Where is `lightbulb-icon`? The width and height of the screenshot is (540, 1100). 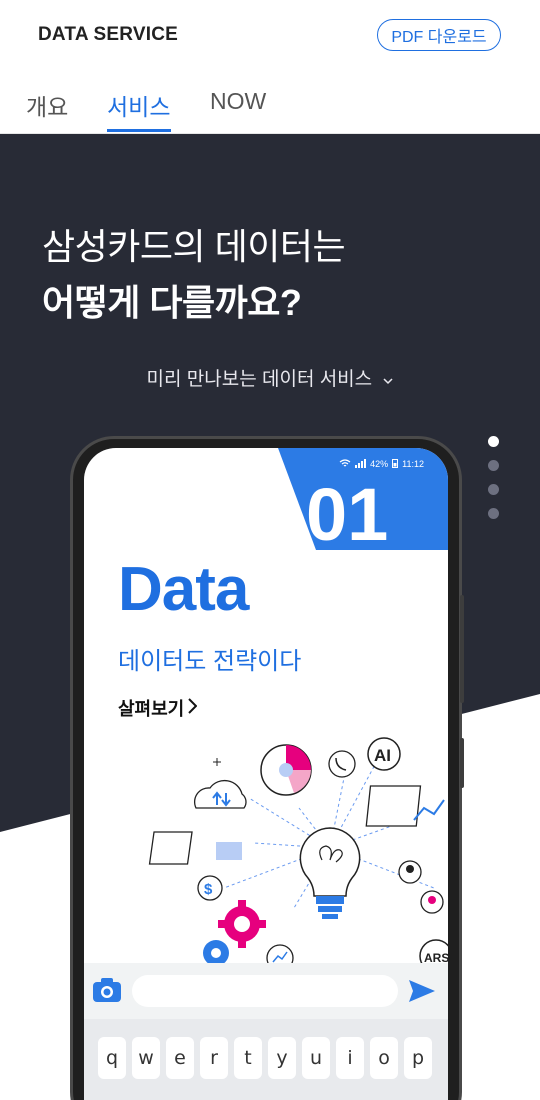 lightbulb-icon is located at coordinates (330, 873).